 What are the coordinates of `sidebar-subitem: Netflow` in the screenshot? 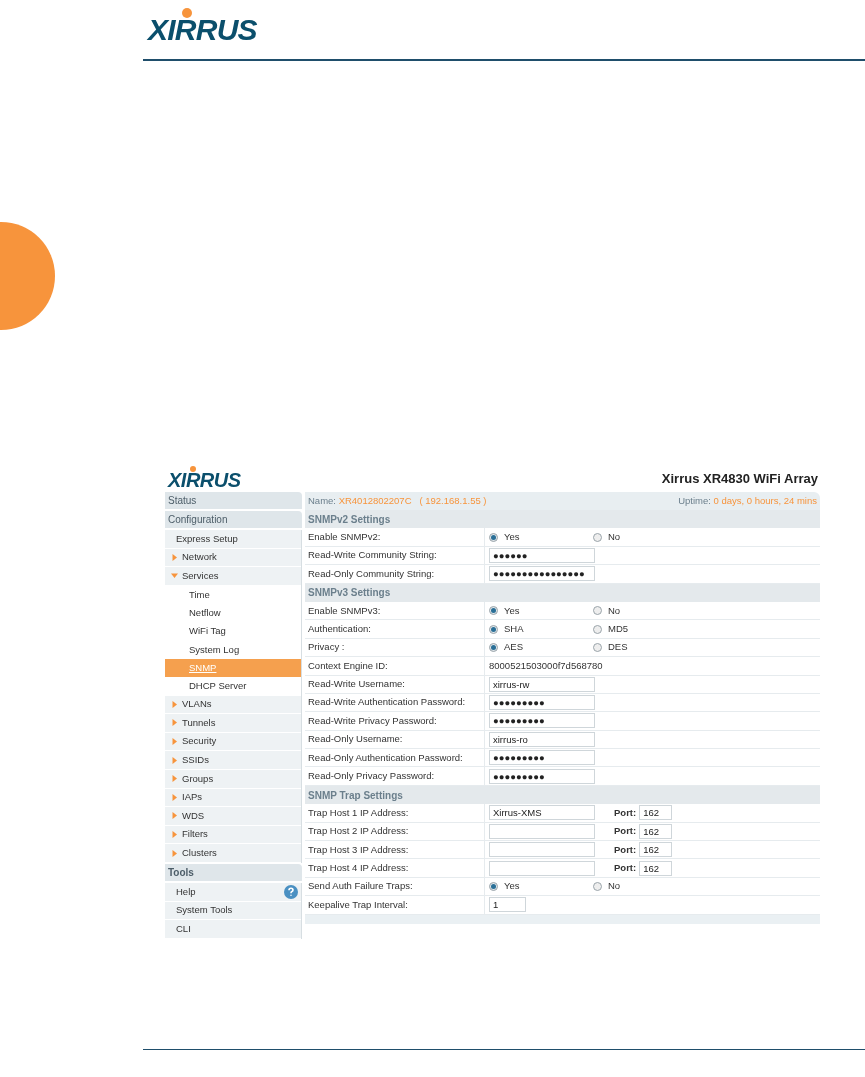 It's located at (233, 613).